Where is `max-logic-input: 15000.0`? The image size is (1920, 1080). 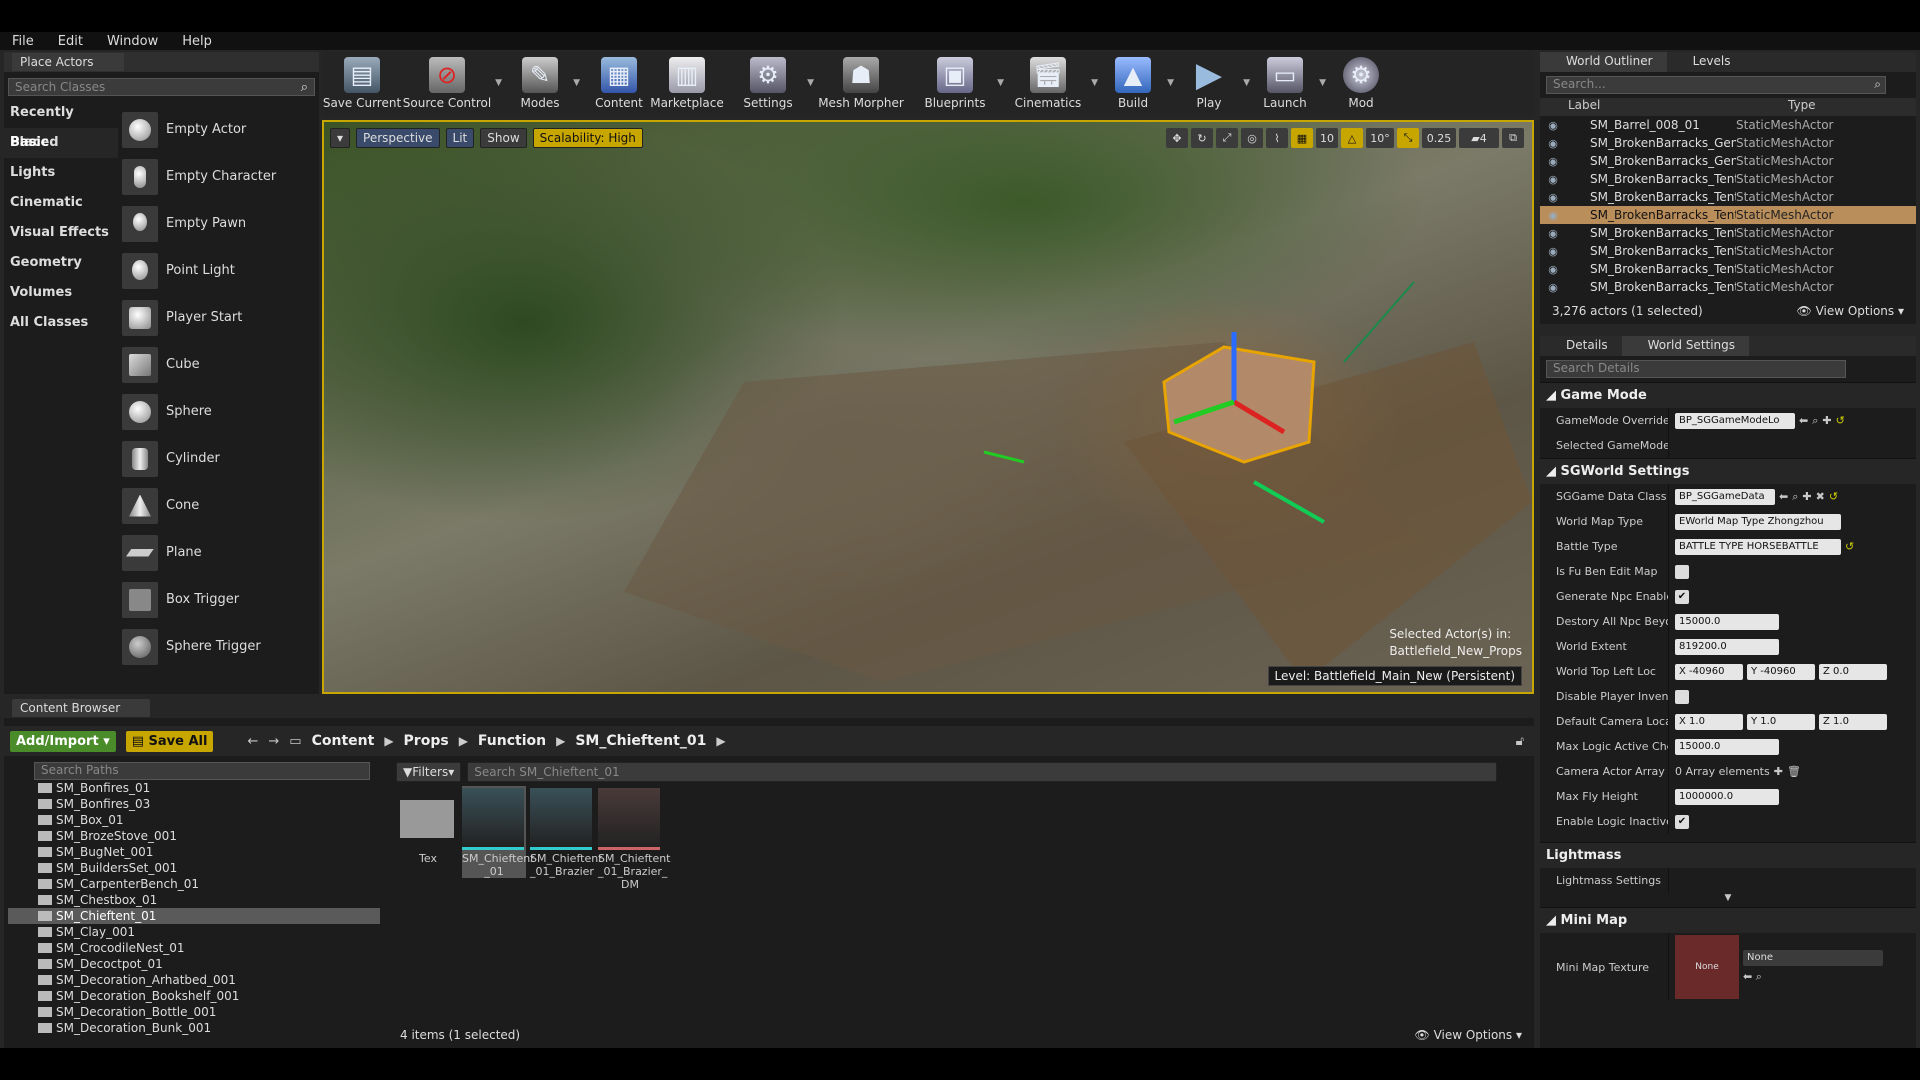 max-logic-input: 15000.0 is located at coordinates (1727, 746).